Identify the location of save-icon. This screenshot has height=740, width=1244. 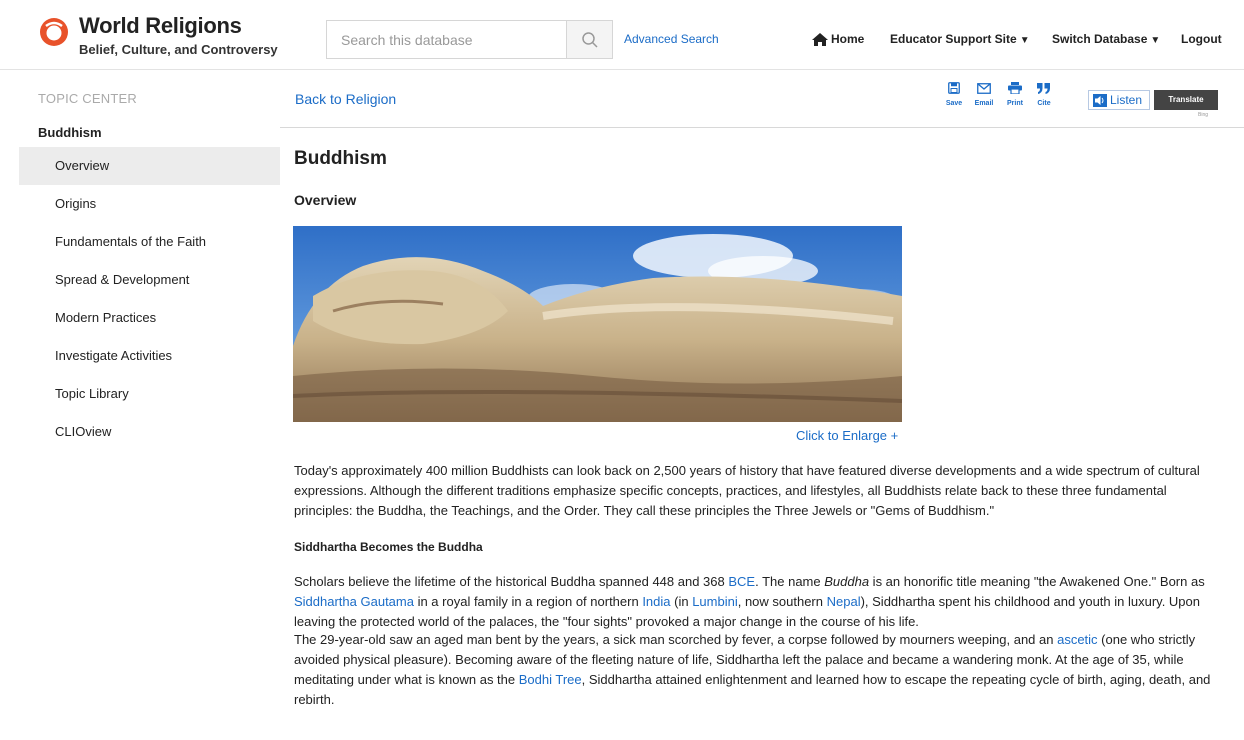
(954, 88).